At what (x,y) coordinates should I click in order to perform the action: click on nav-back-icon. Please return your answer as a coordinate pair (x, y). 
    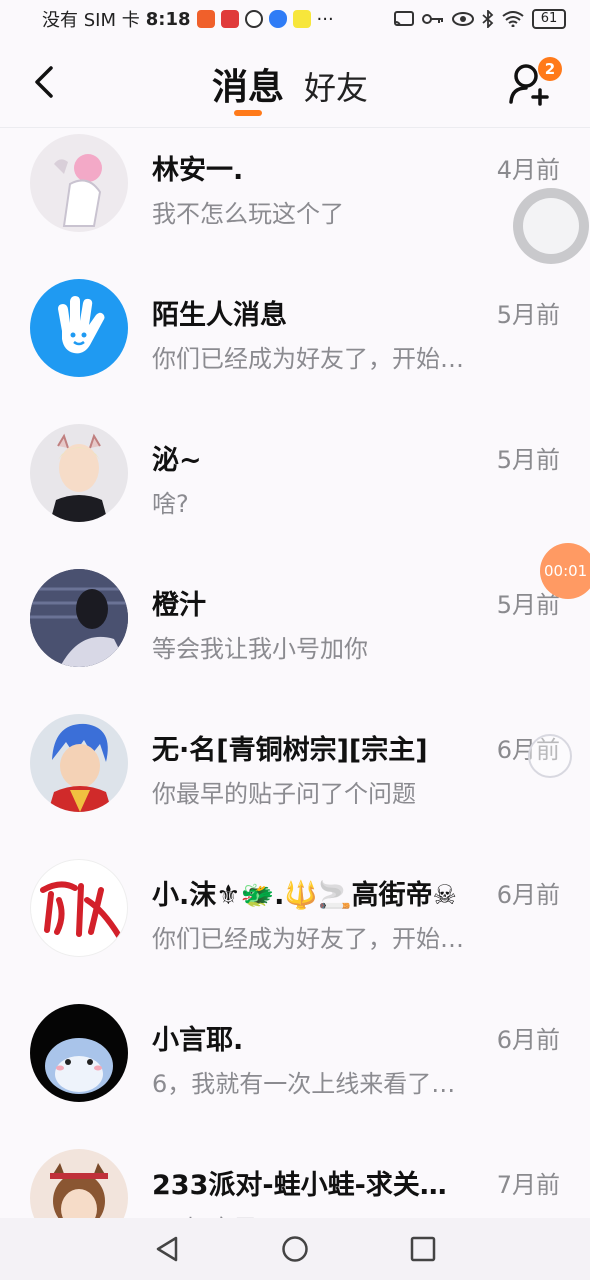
    Looking at the image, I should click on (167, 1249).